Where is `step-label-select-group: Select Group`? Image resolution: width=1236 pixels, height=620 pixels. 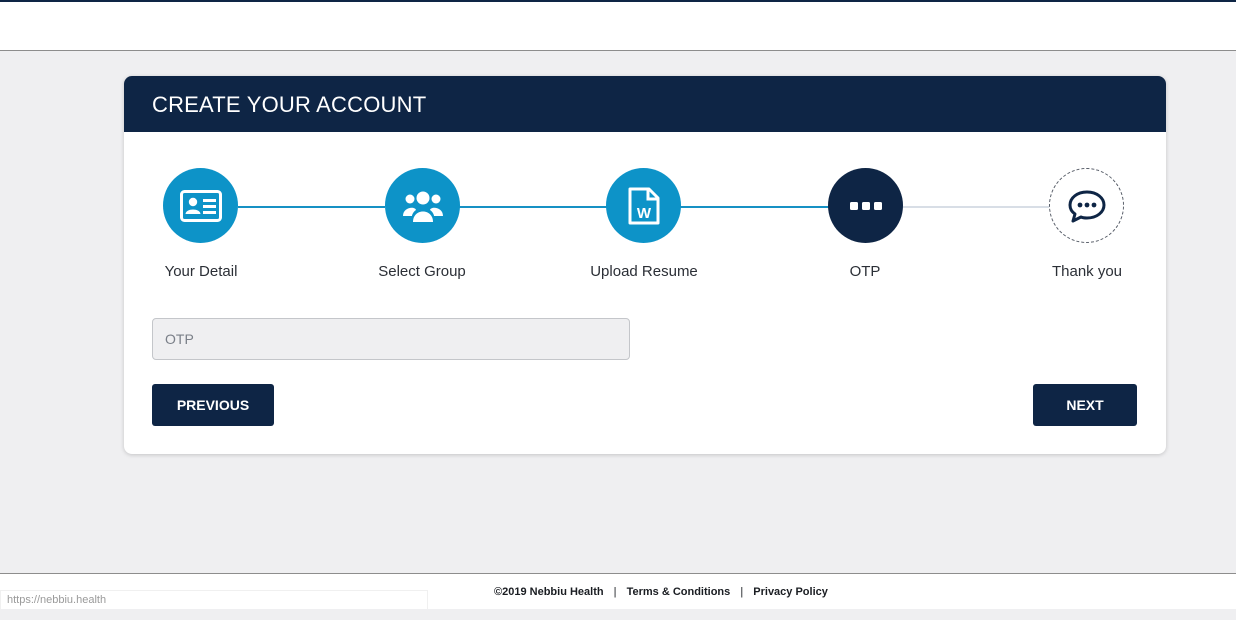
step-label-select-group: Select Group is located at coordinates (422, 271).